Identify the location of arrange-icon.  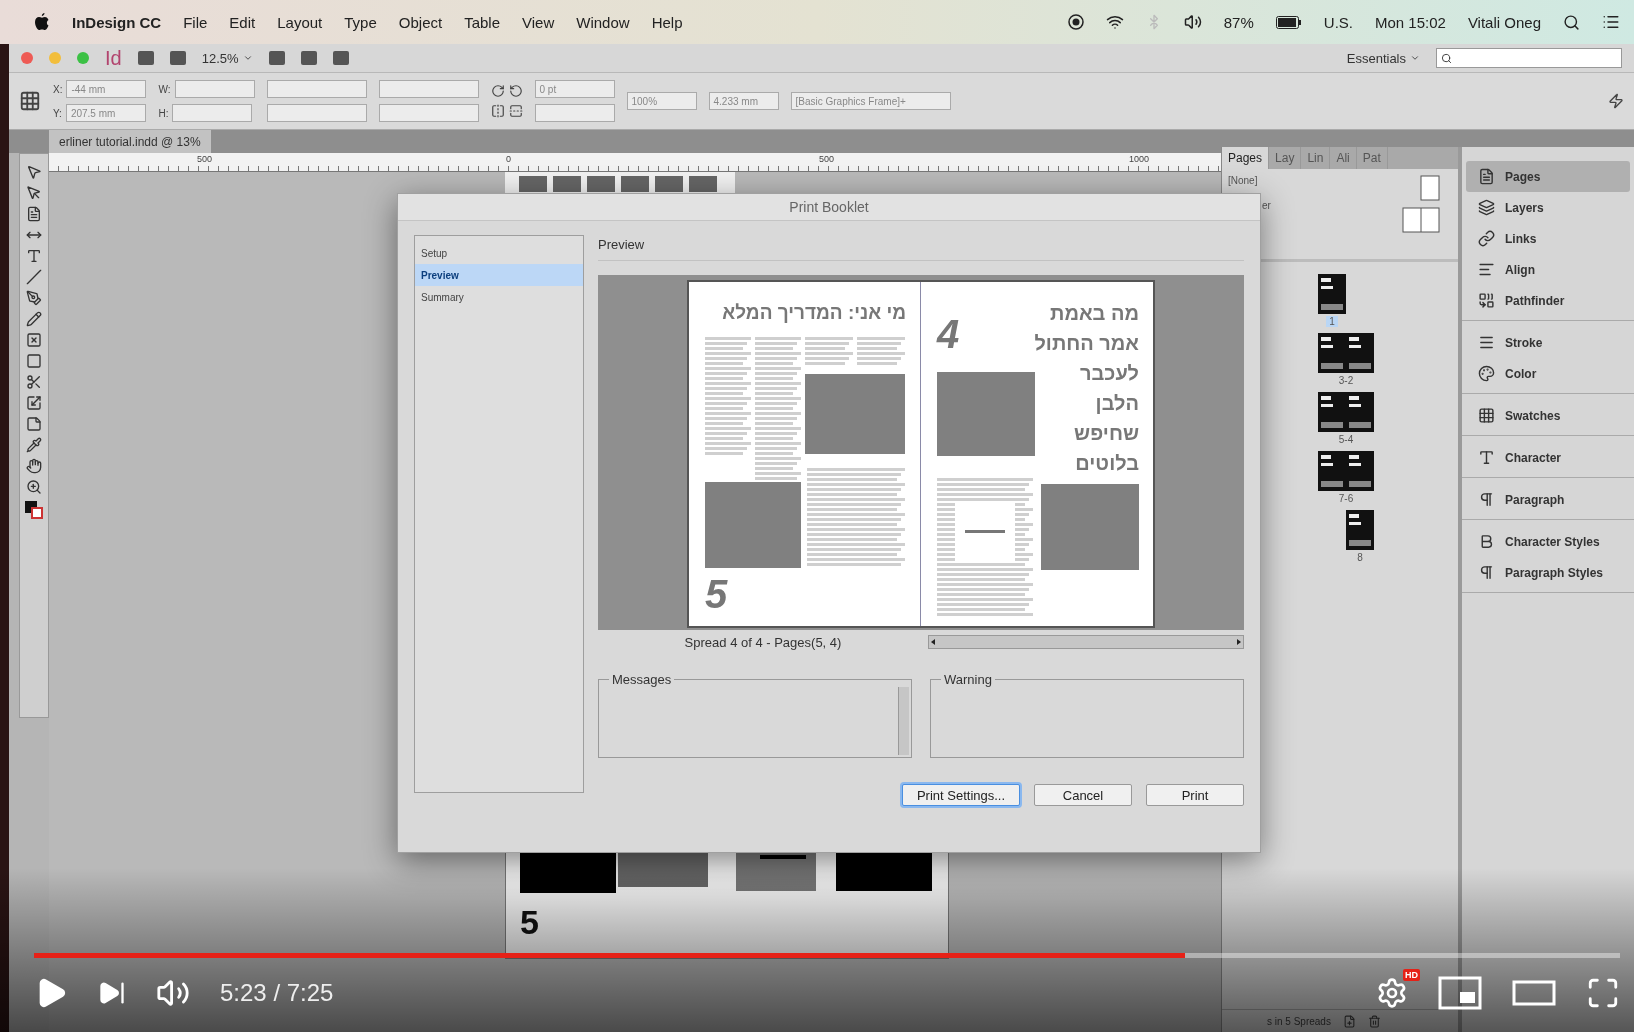
(340, 58).